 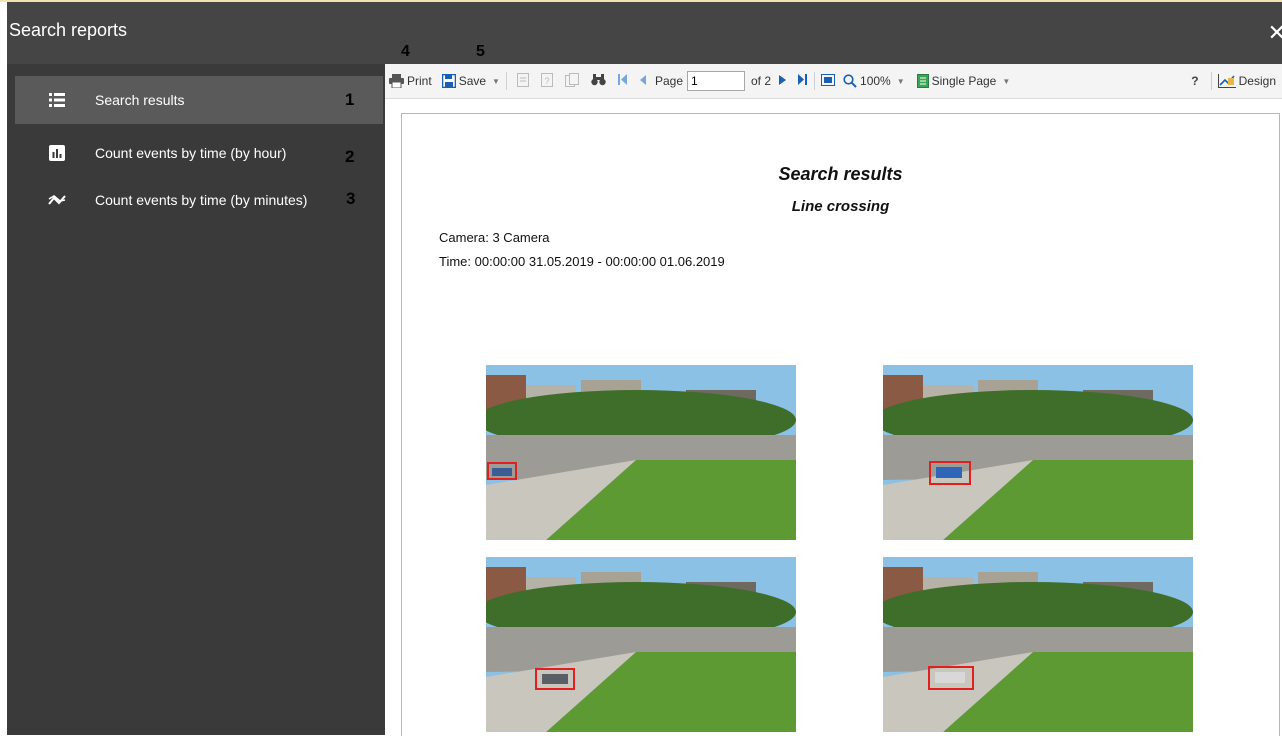 What do you see at coordinates (644, 33) in the screenshot?
I see `title-bar: Search reports ✕` at bounding box center [644, 33].